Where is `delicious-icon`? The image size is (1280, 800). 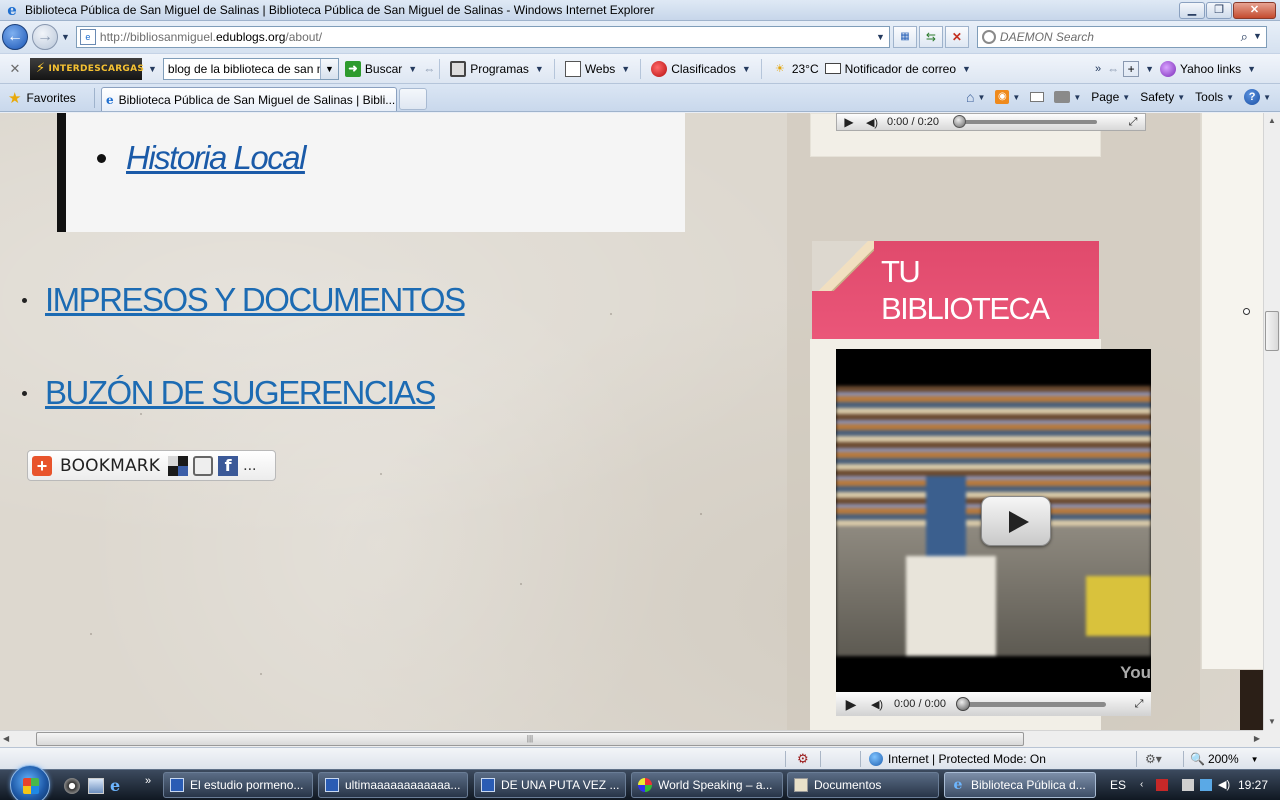 delicious-icon is located at coordinates (178, 465).